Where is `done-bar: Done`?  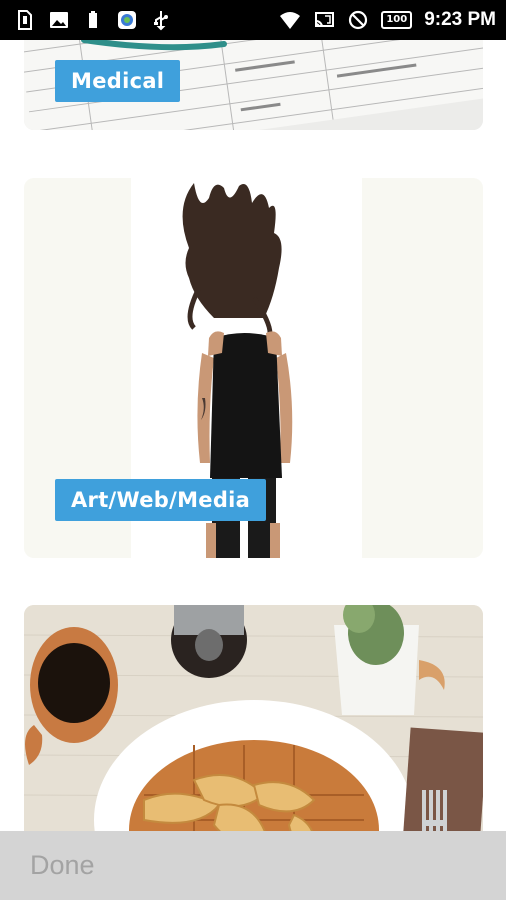
done-bar: Done is located at coordinates (253, 865).